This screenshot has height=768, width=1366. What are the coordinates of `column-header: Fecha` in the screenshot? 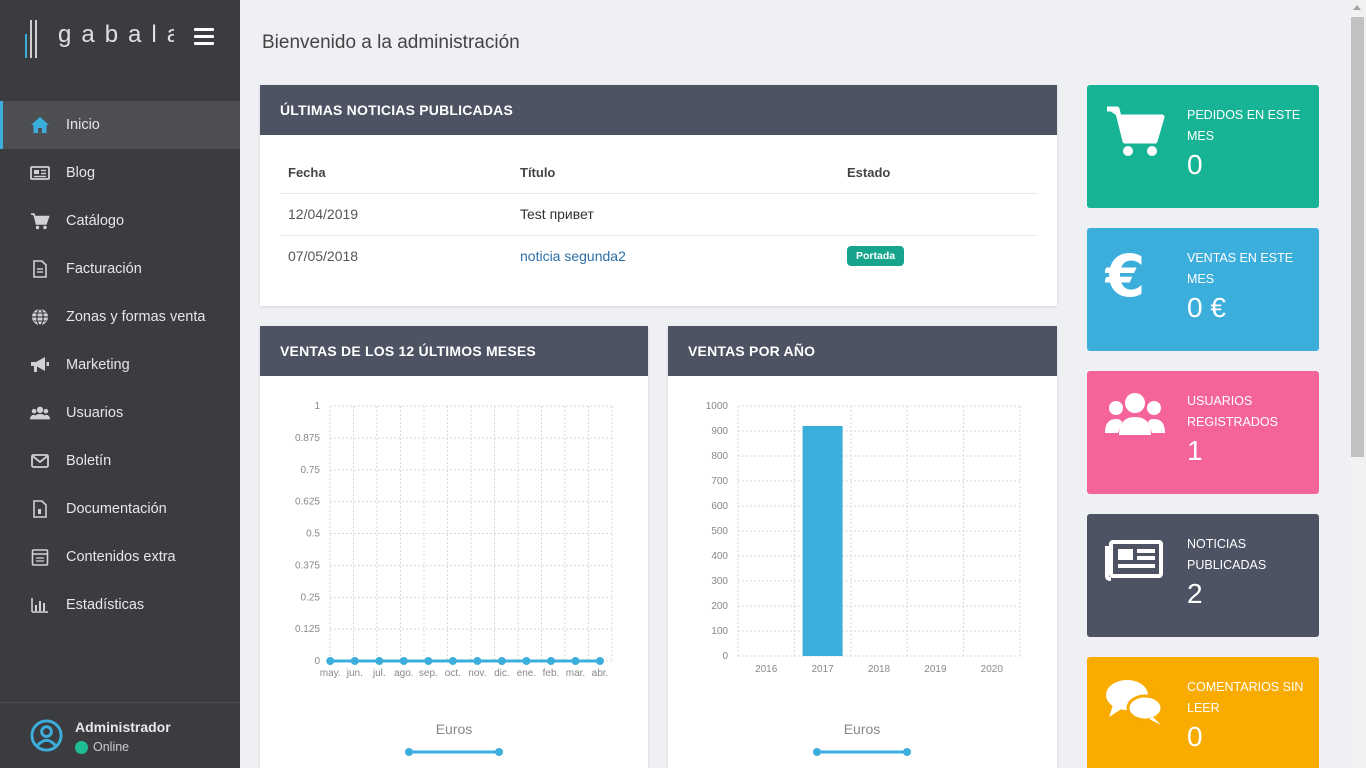 It's located at (396, 173).